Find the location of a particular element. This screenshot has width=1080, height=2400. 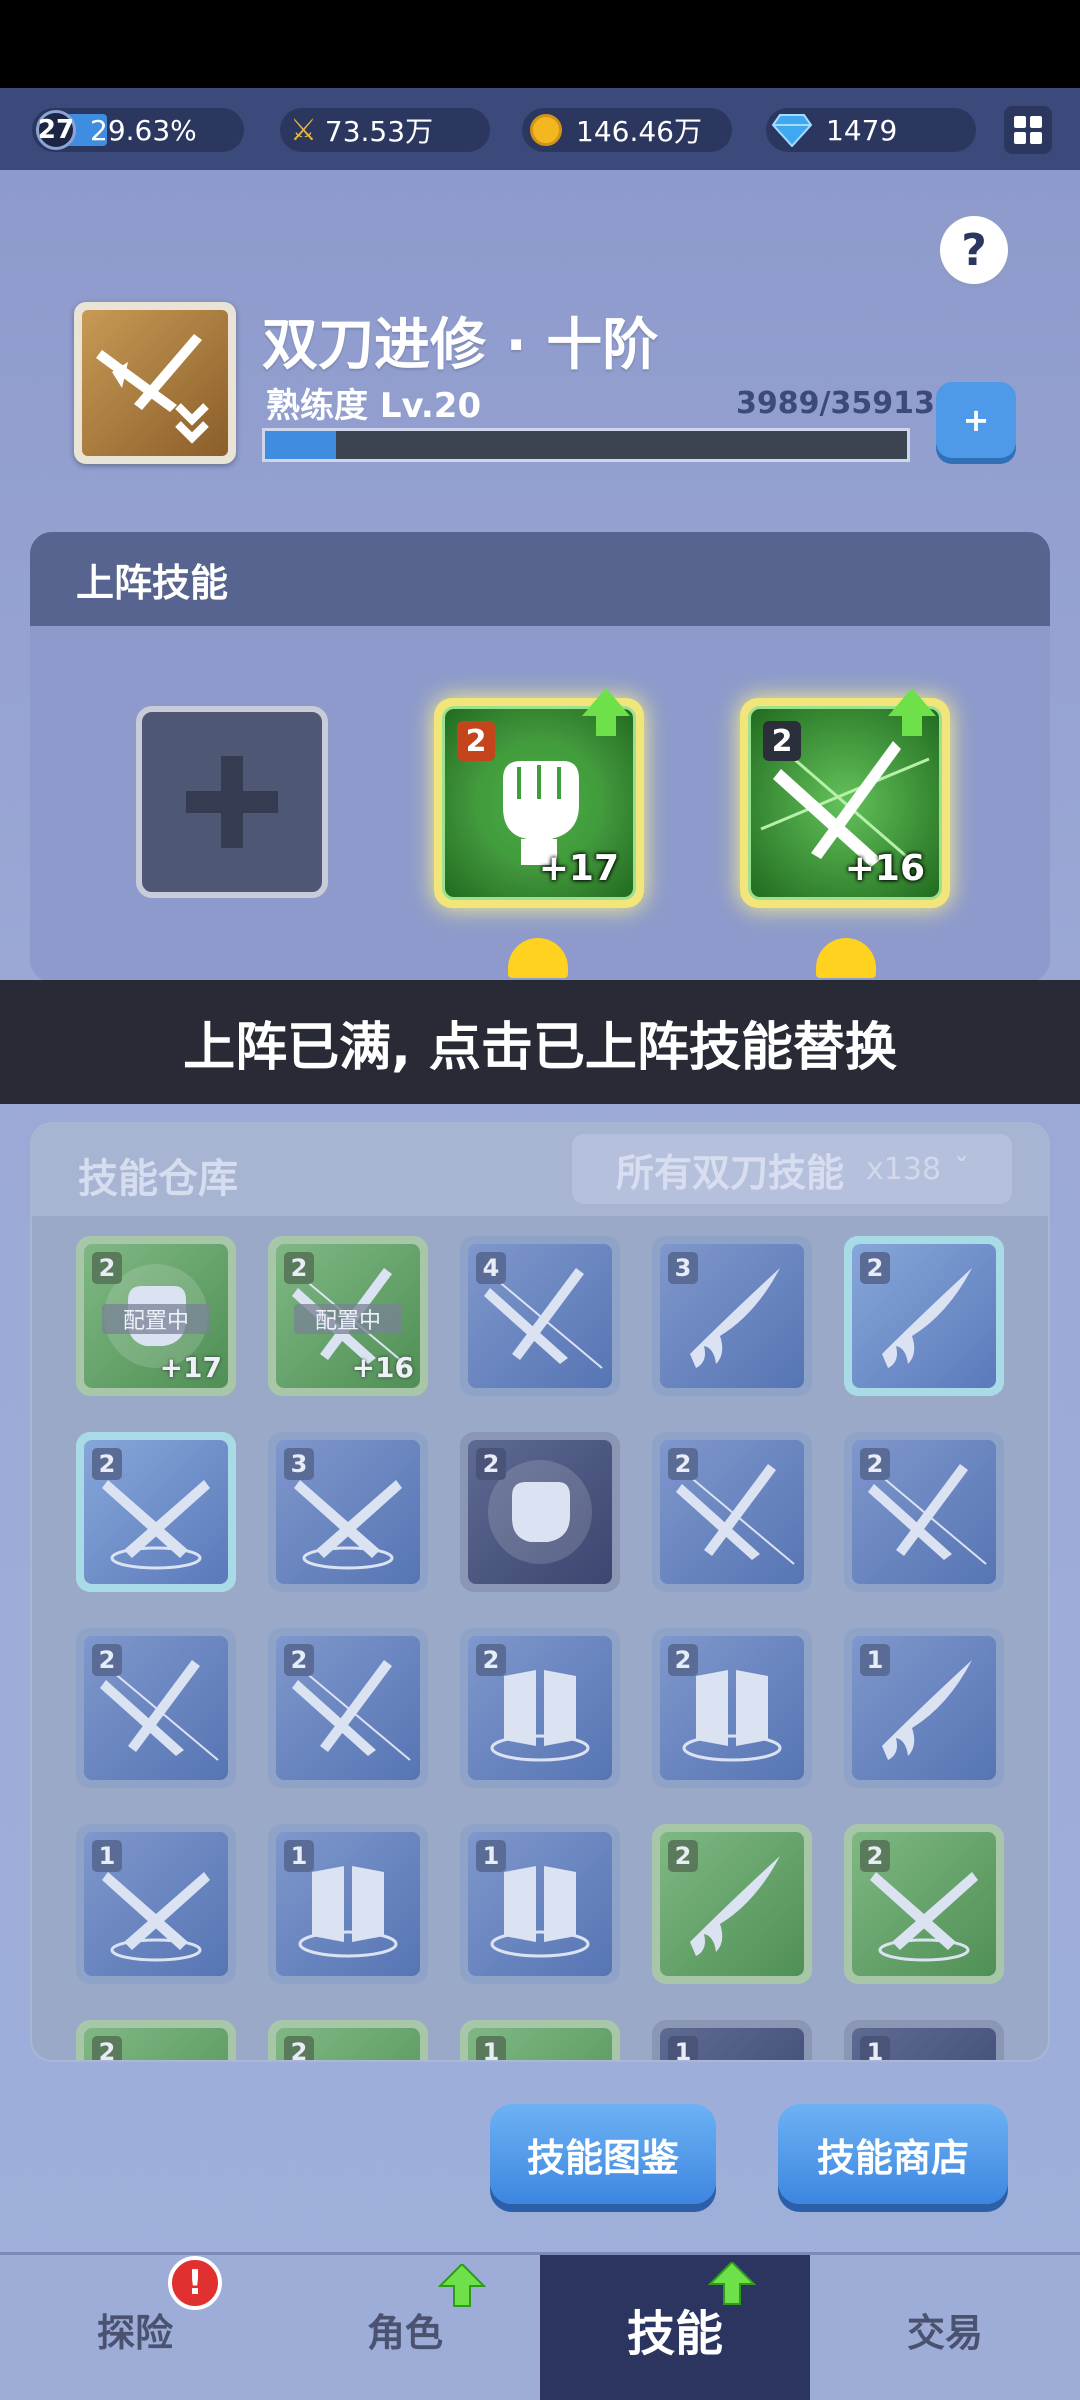

inventory-skill-item: 2 配置中 +17 is located at coordinates (156, 1316).